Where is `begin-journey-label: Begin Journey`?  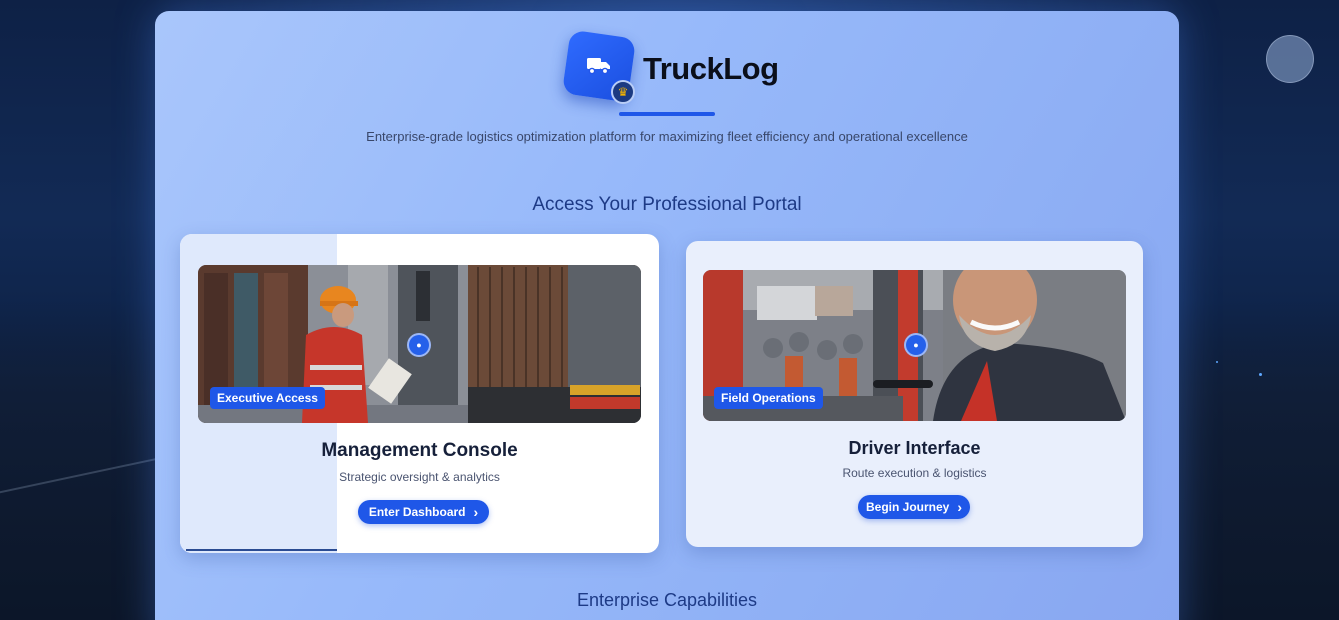
begin-journey-label: Begin Journey is located at coordinates (907, 507).